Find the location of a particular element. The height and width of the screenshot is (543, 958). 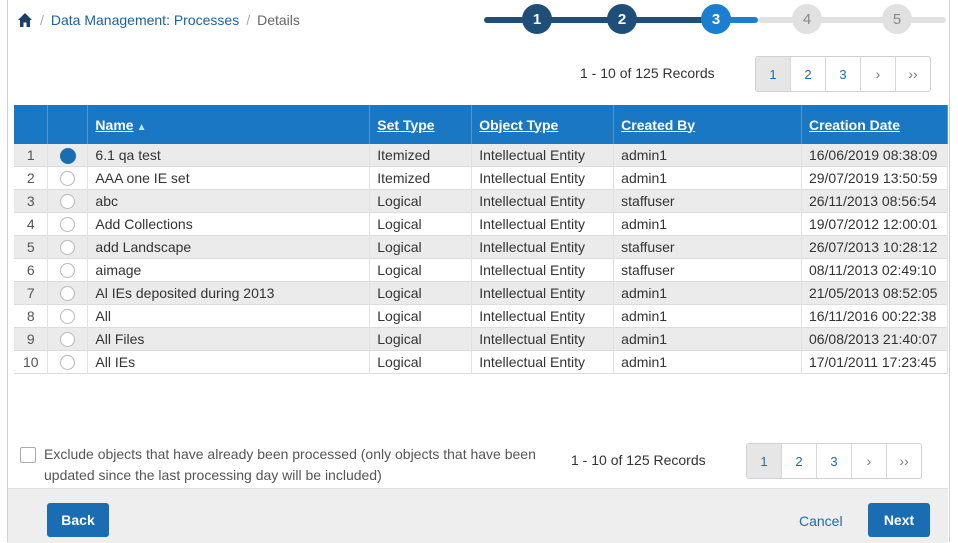

column-creation-date-link: Creation Date is located at coordinates (854, 125).